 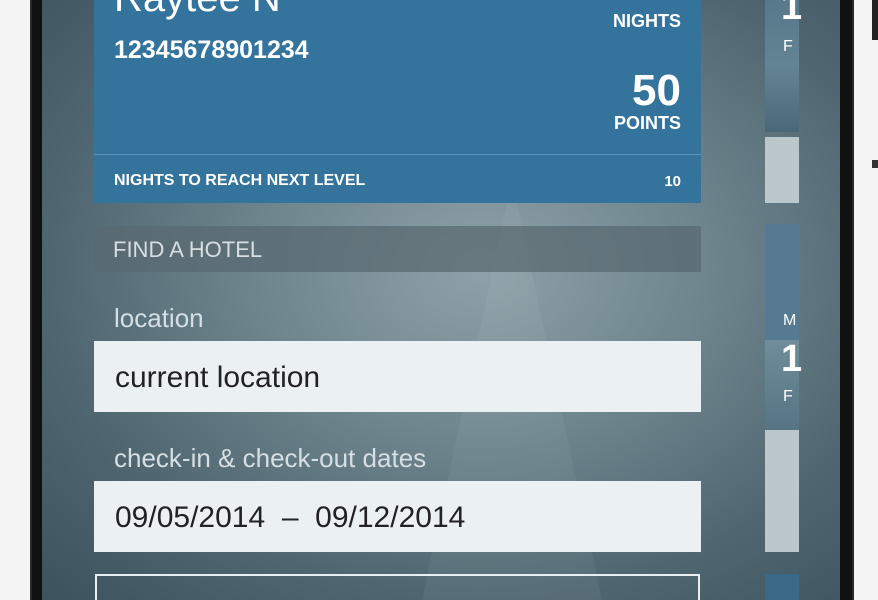 I want to click on next-level-value: 10, so click(x=672, y=181).